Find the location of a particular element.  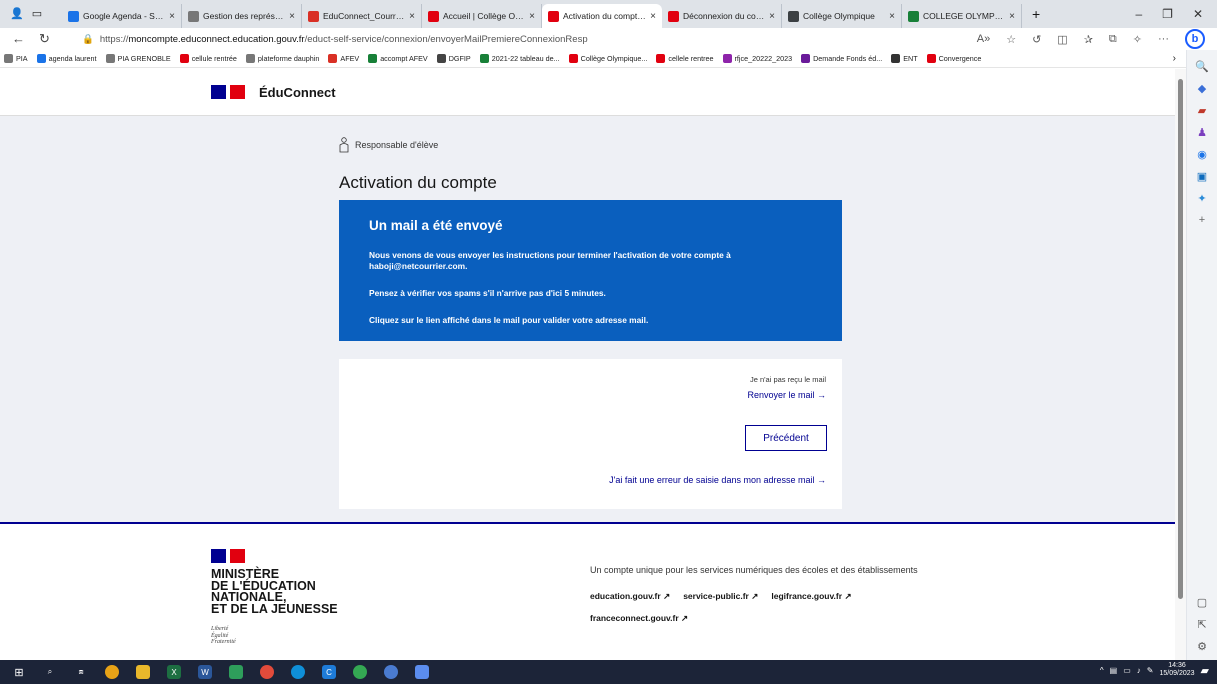

chevron-up-icon: ^ is located at coordinates (1102, 670).